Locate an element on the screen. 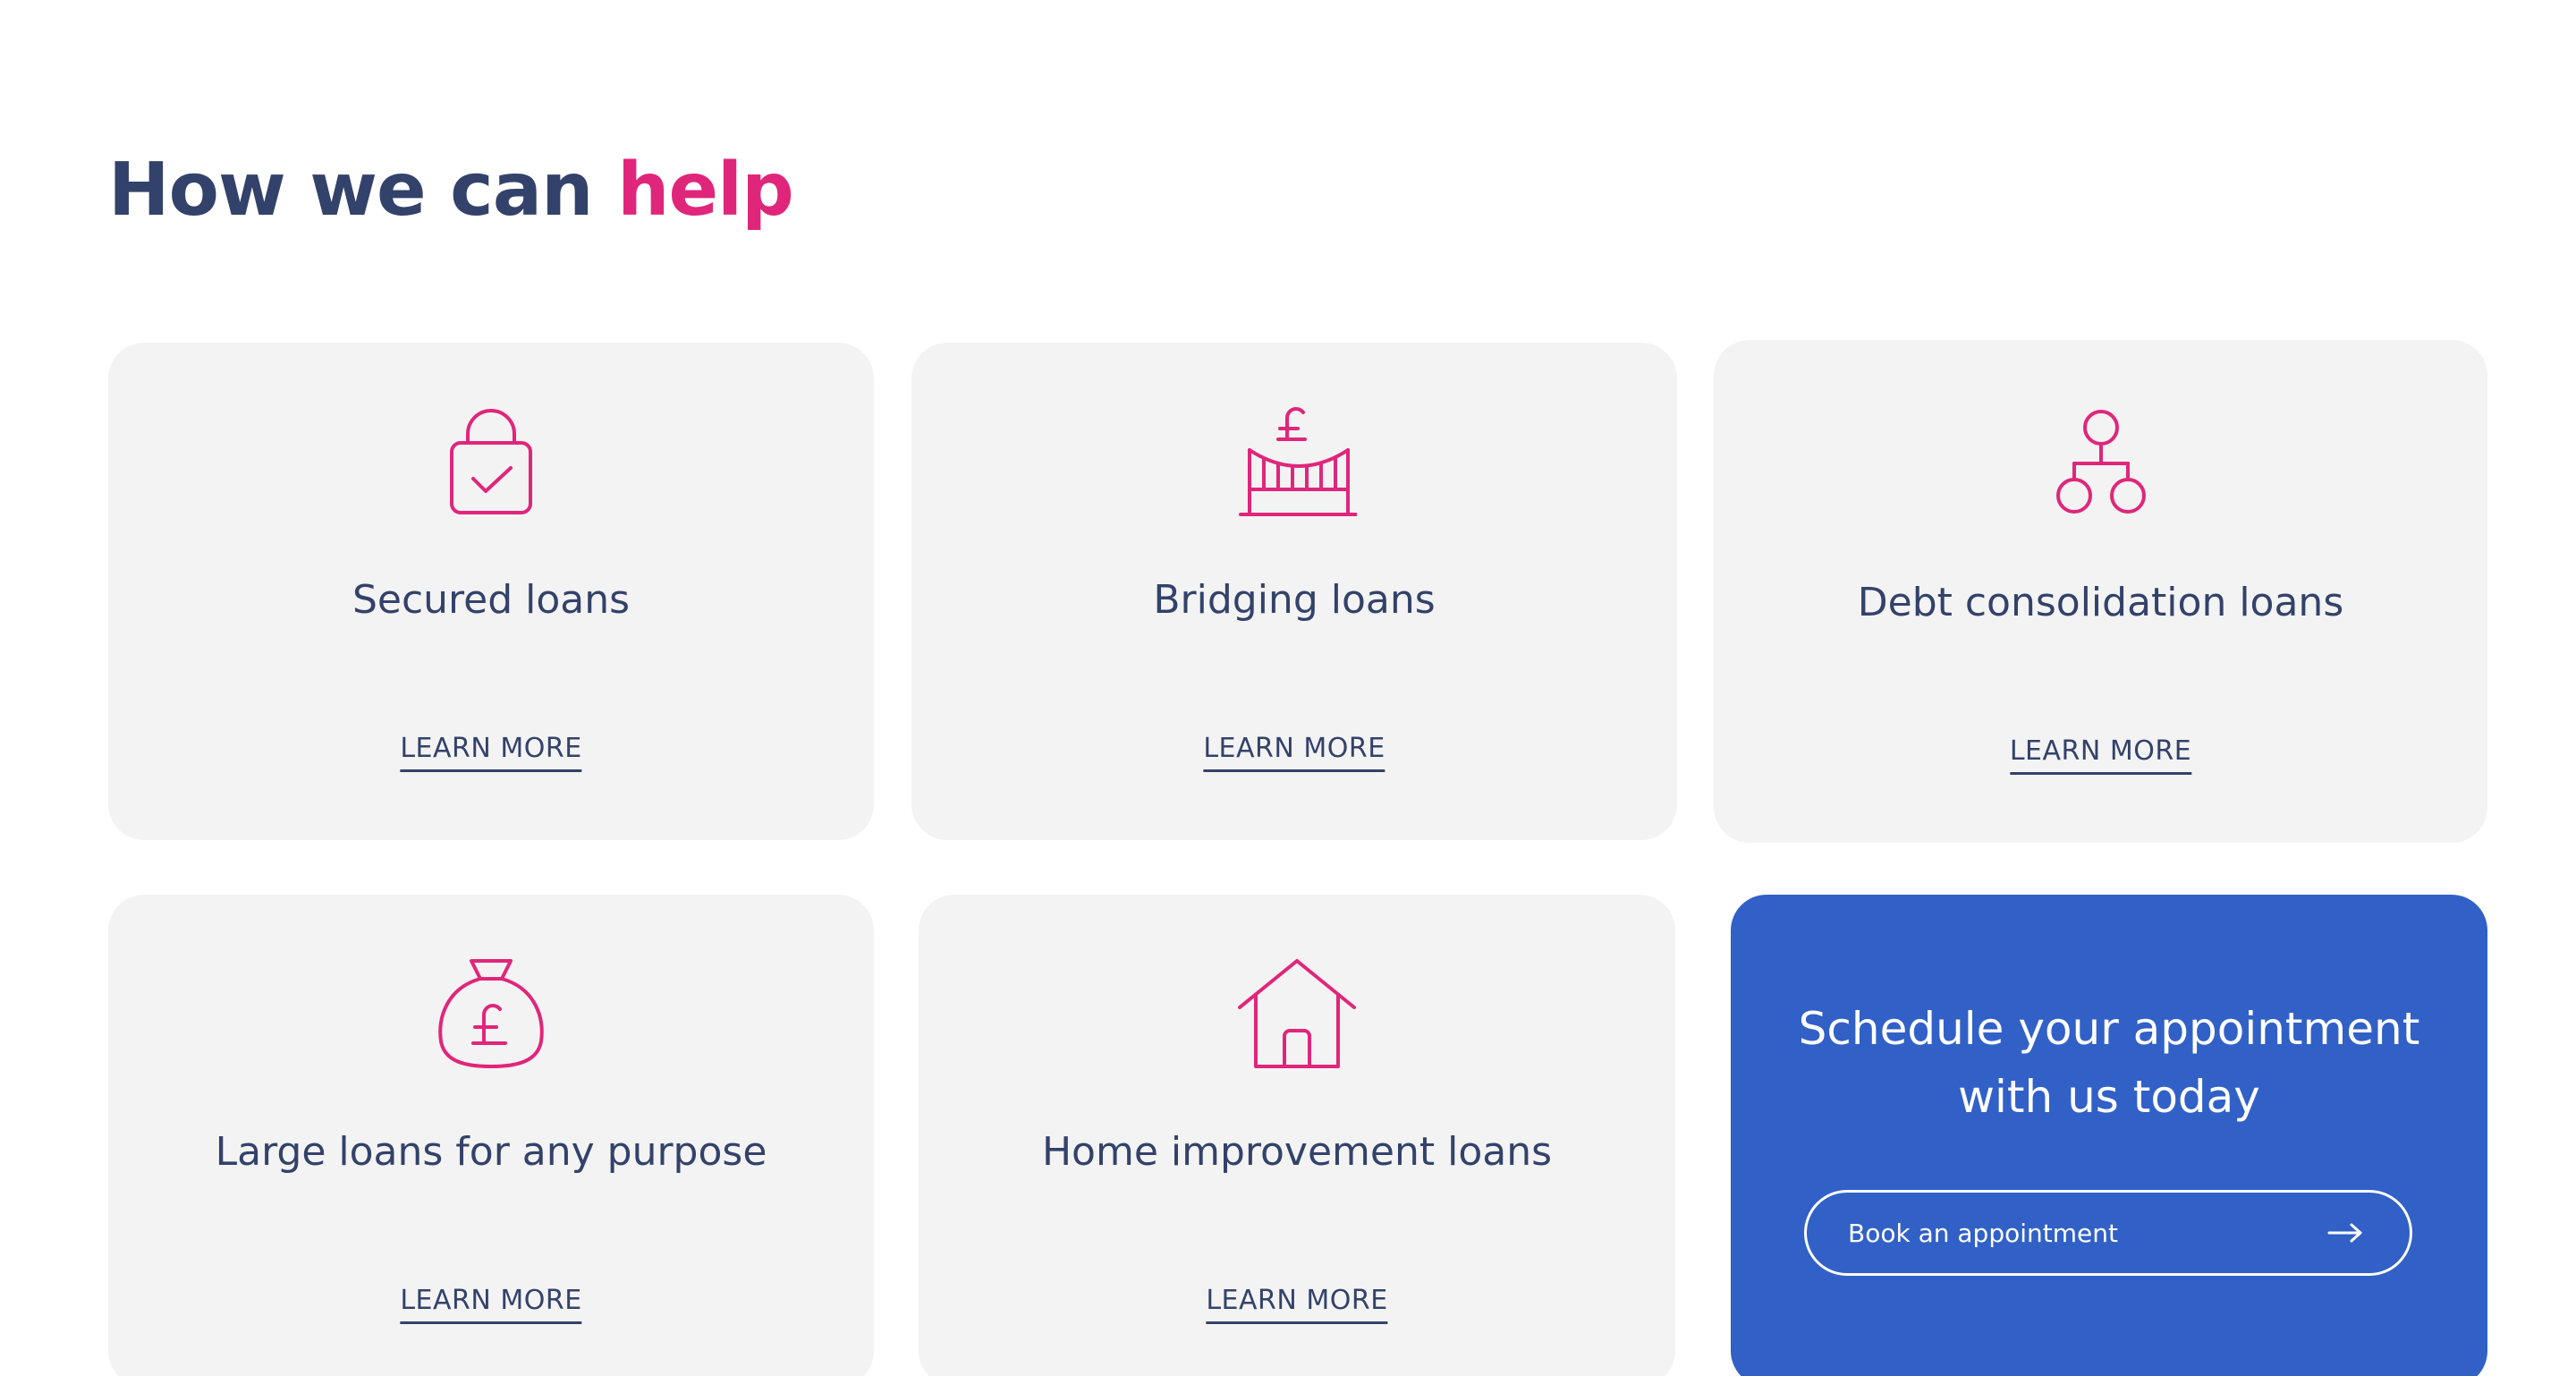  card-large-loans: Large loans for any purpose LEARN MORE is located at coordinates (491, 1136).